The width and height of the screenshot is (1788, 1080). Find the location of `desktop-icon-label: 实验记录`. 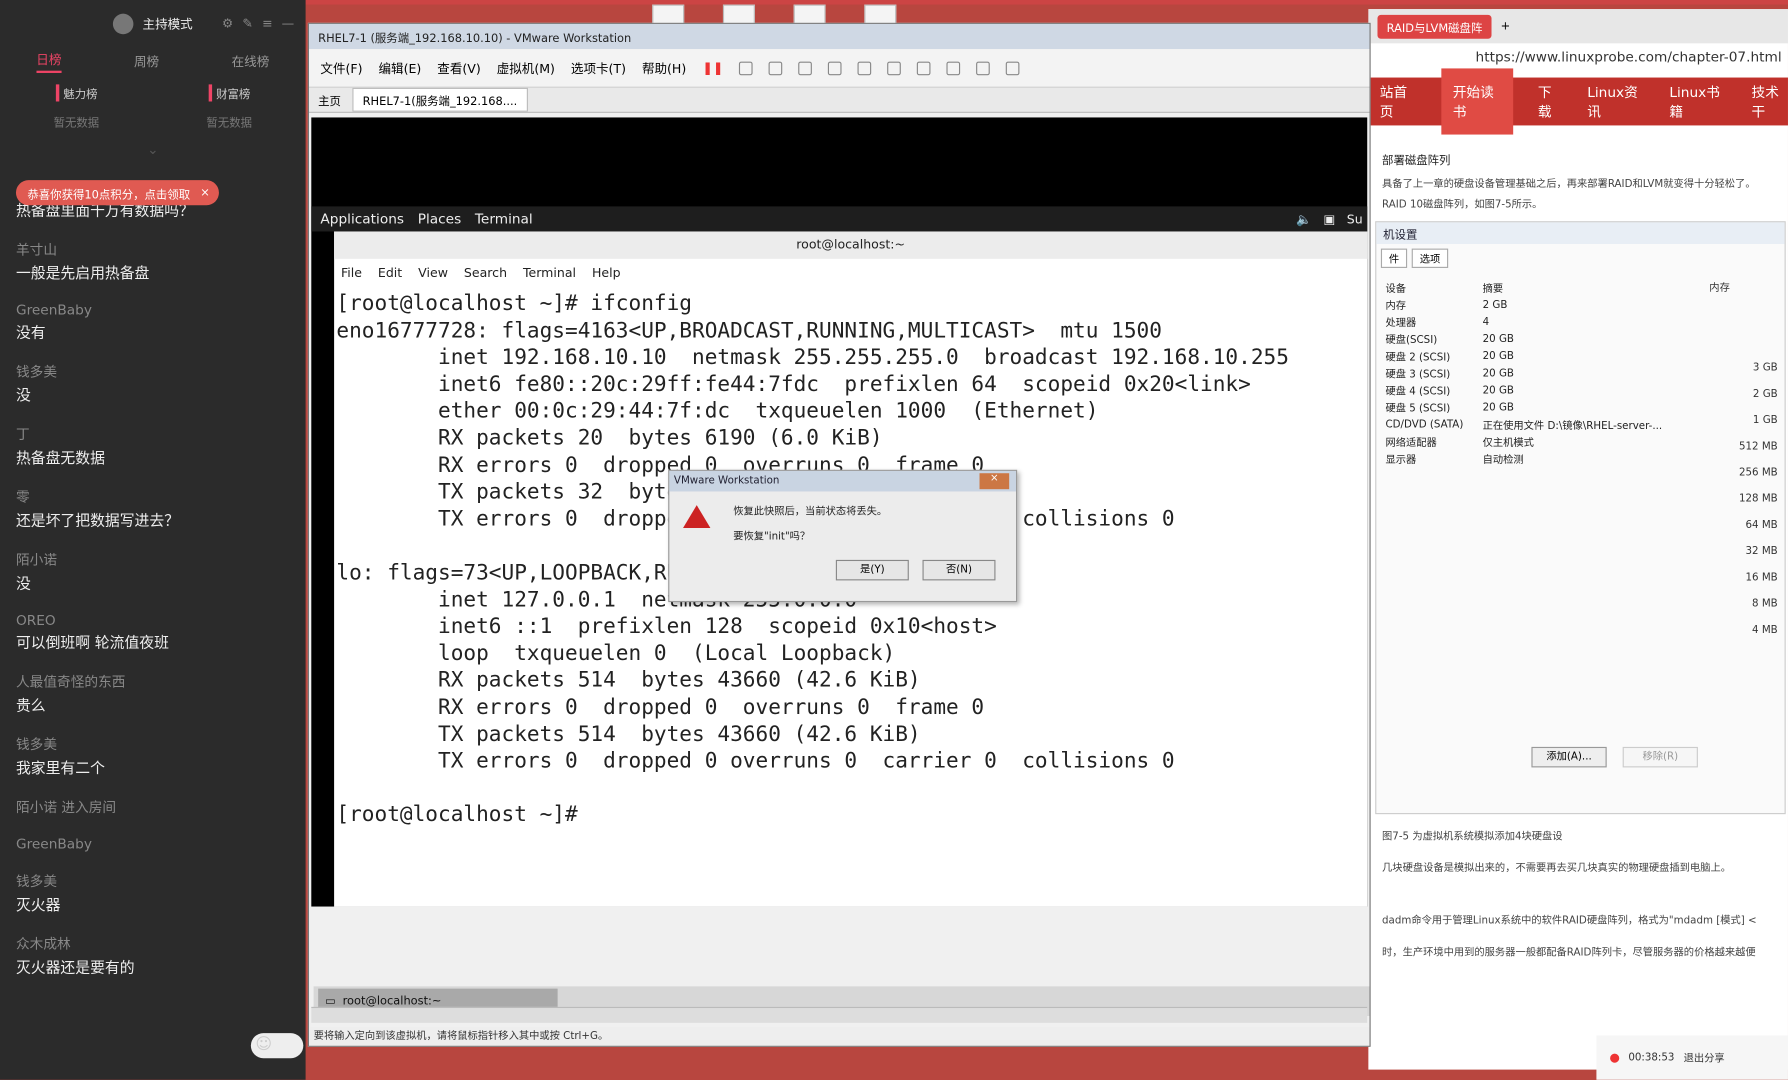

desktop-icon-label: 实验记录 is located at coordinates (1754, 1004).